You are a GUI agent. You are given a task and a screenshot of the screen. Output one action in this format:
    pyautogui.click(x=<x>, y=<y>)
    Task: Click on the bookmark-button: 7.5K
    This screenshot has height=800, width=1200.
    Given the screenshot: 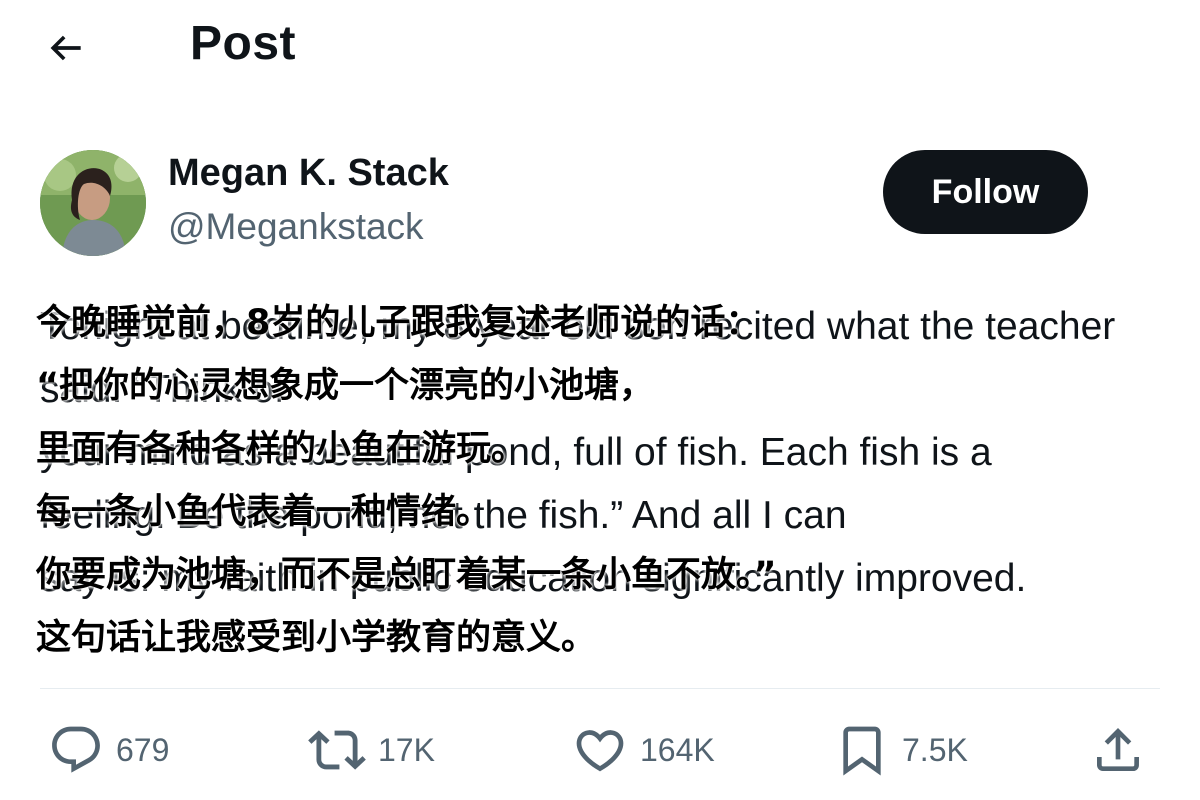 What is the action you would take?
    pyautogui.click(x=901, y=750)
    